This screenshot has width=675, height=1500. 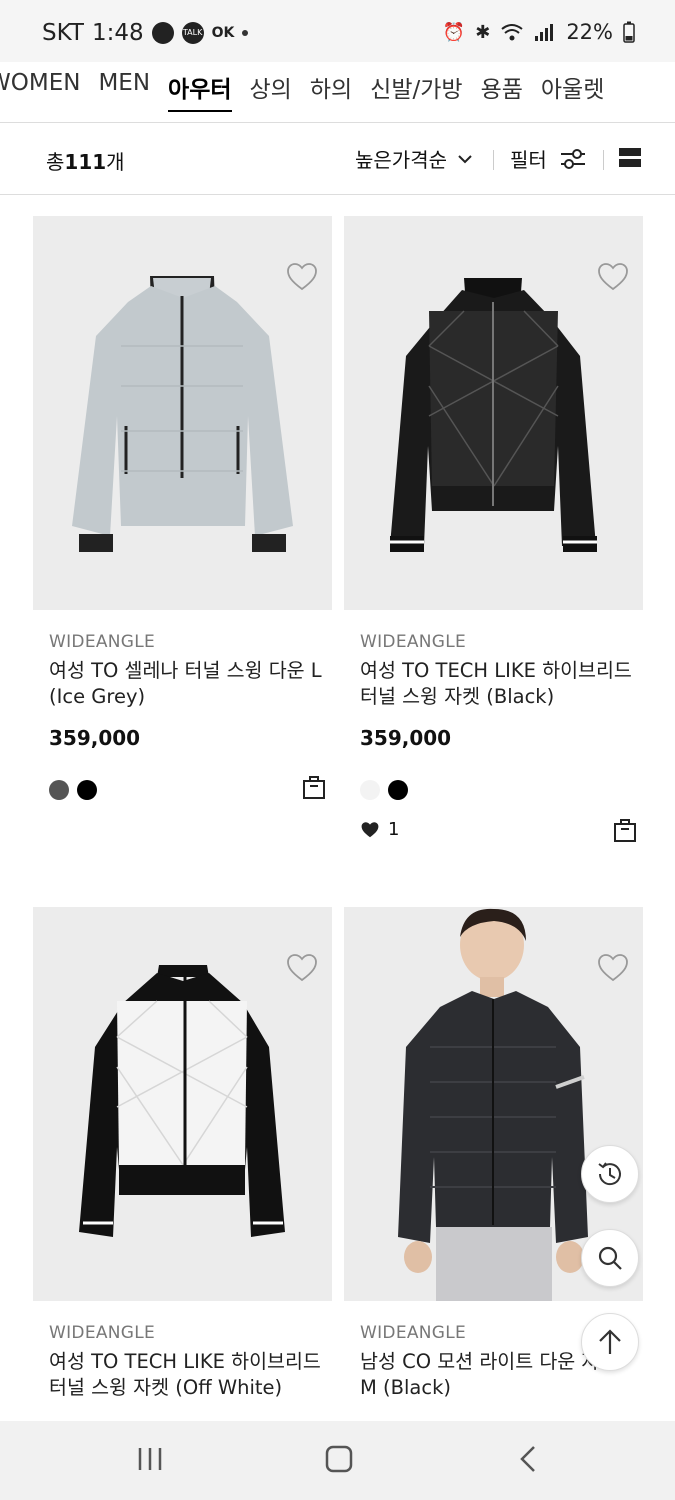 I want to click on category-men: MEN, so click(x=124, y=91).